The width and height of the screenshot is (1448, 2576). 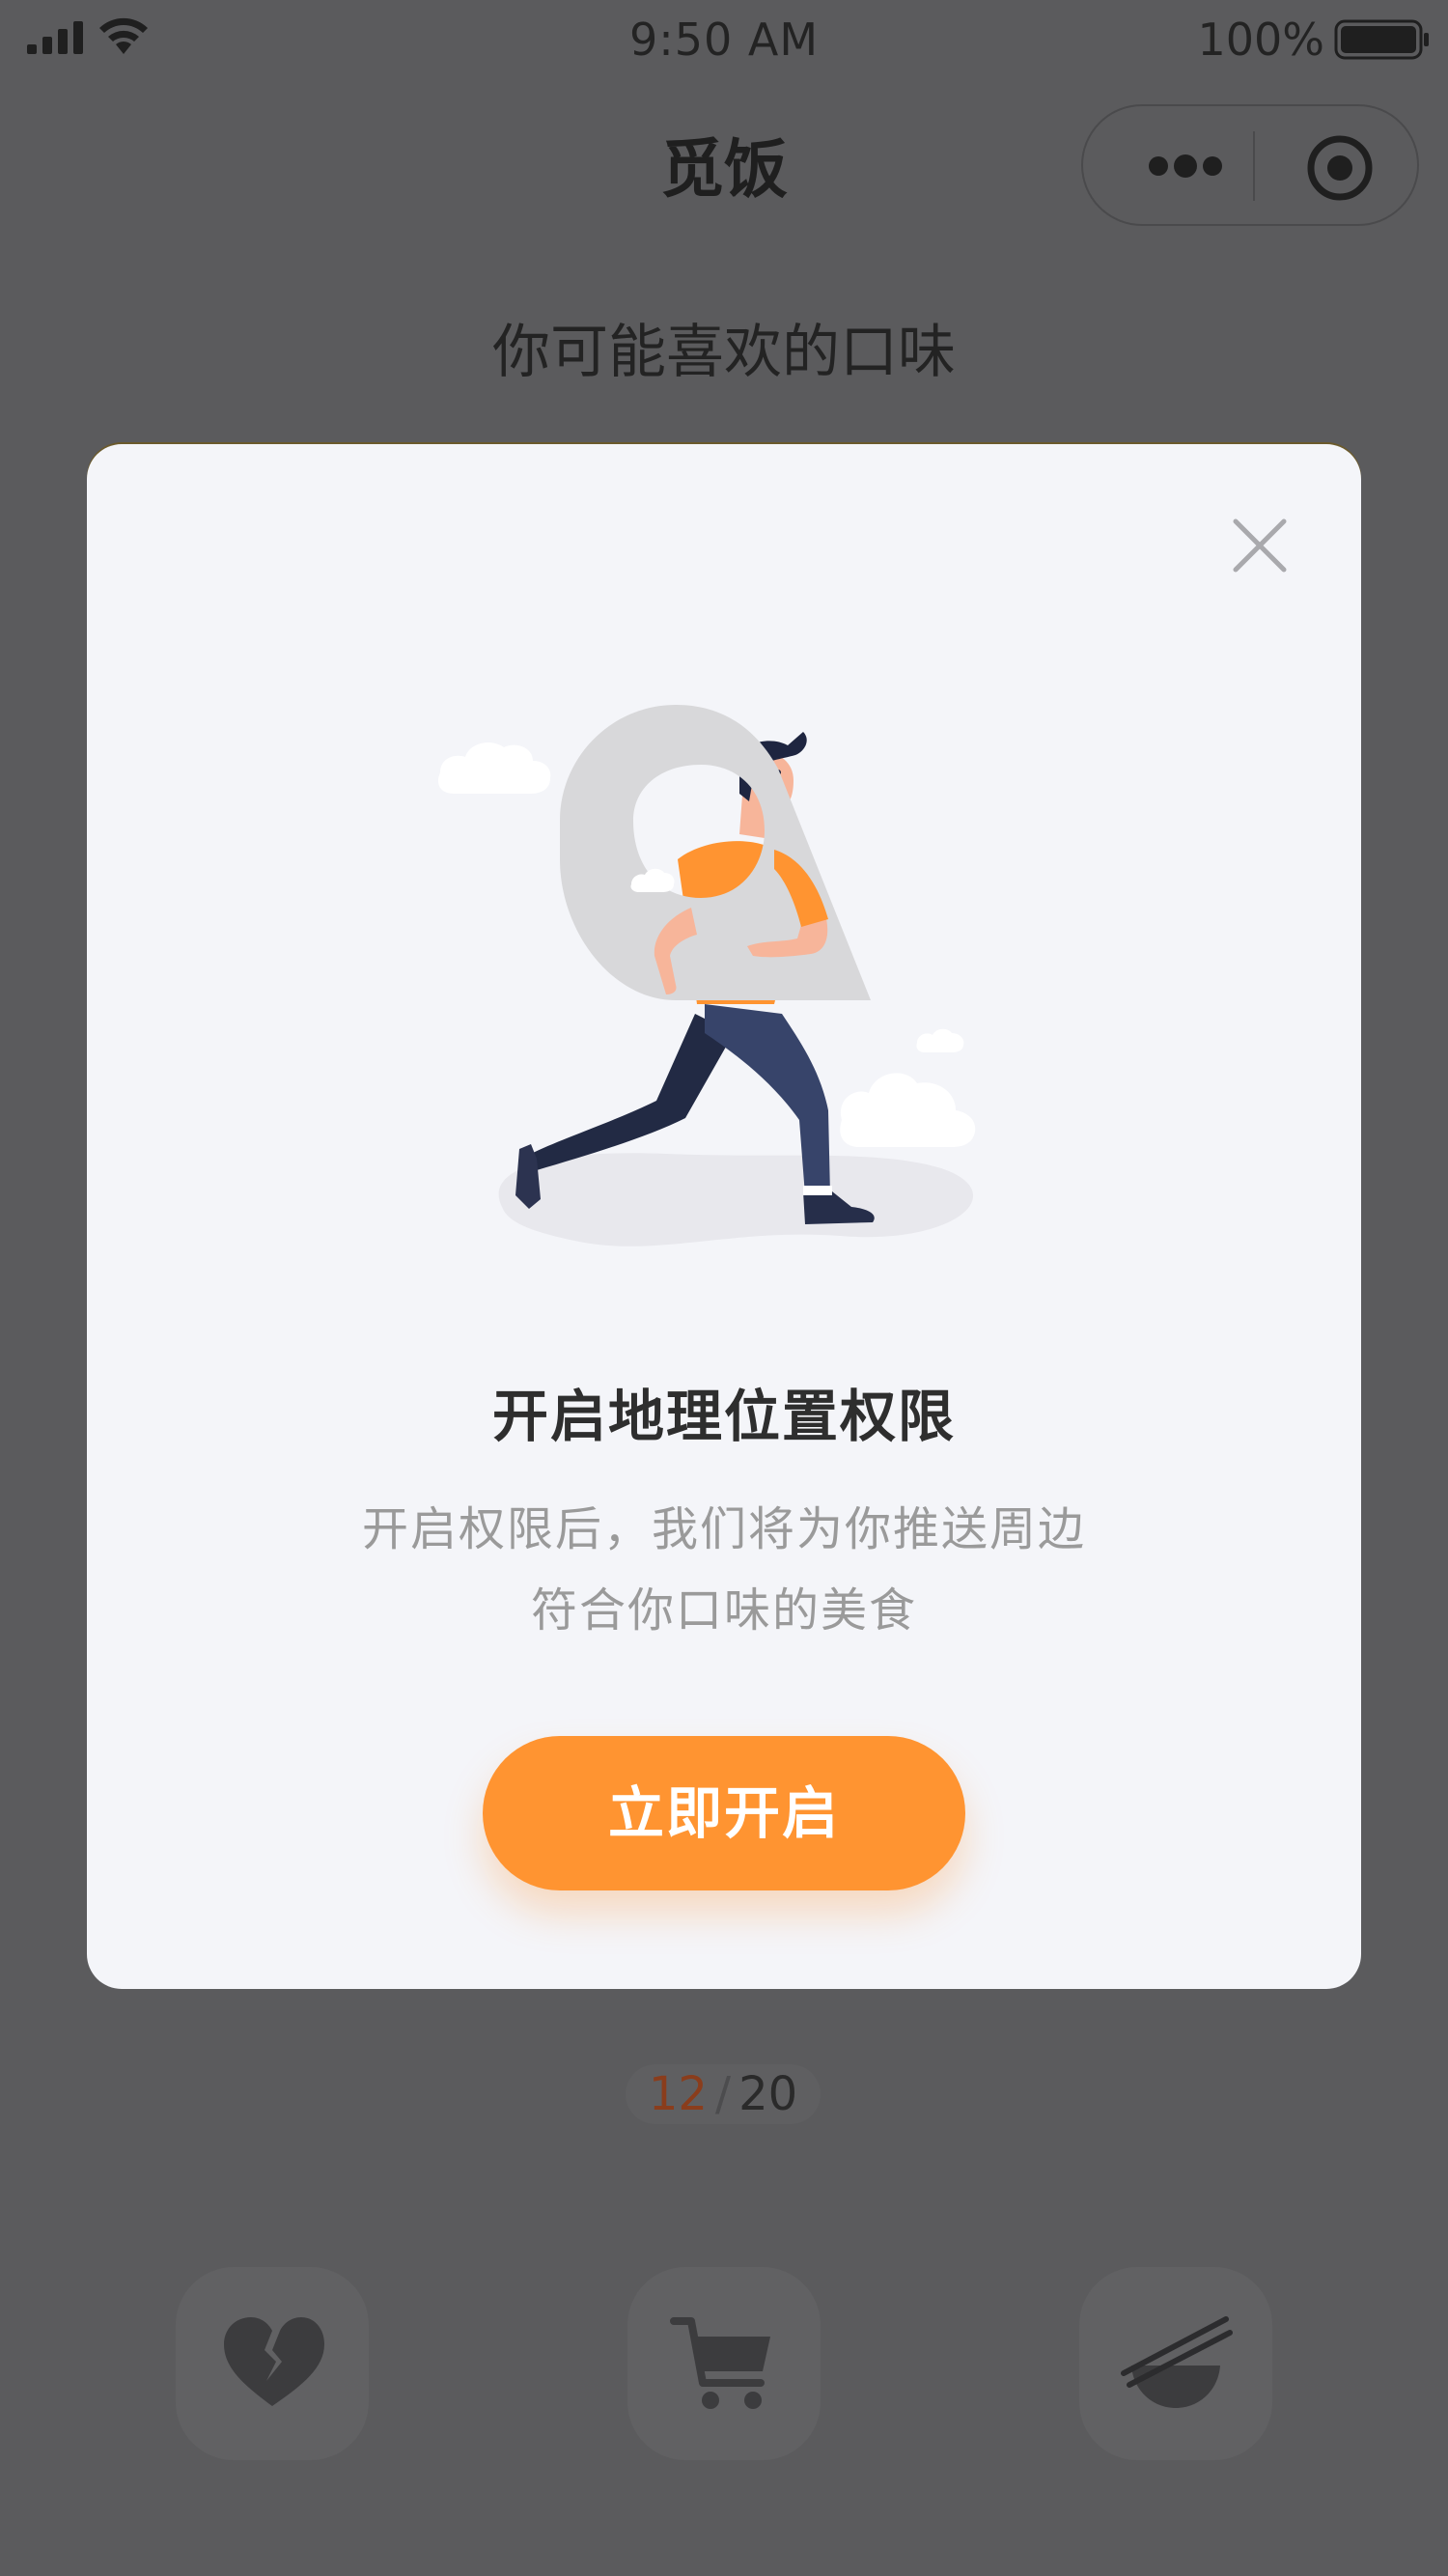 What do you see at coordinates (678, 2094) in the screenshot?
I see `counter-current: 12` at bounding box center [678, 2094].